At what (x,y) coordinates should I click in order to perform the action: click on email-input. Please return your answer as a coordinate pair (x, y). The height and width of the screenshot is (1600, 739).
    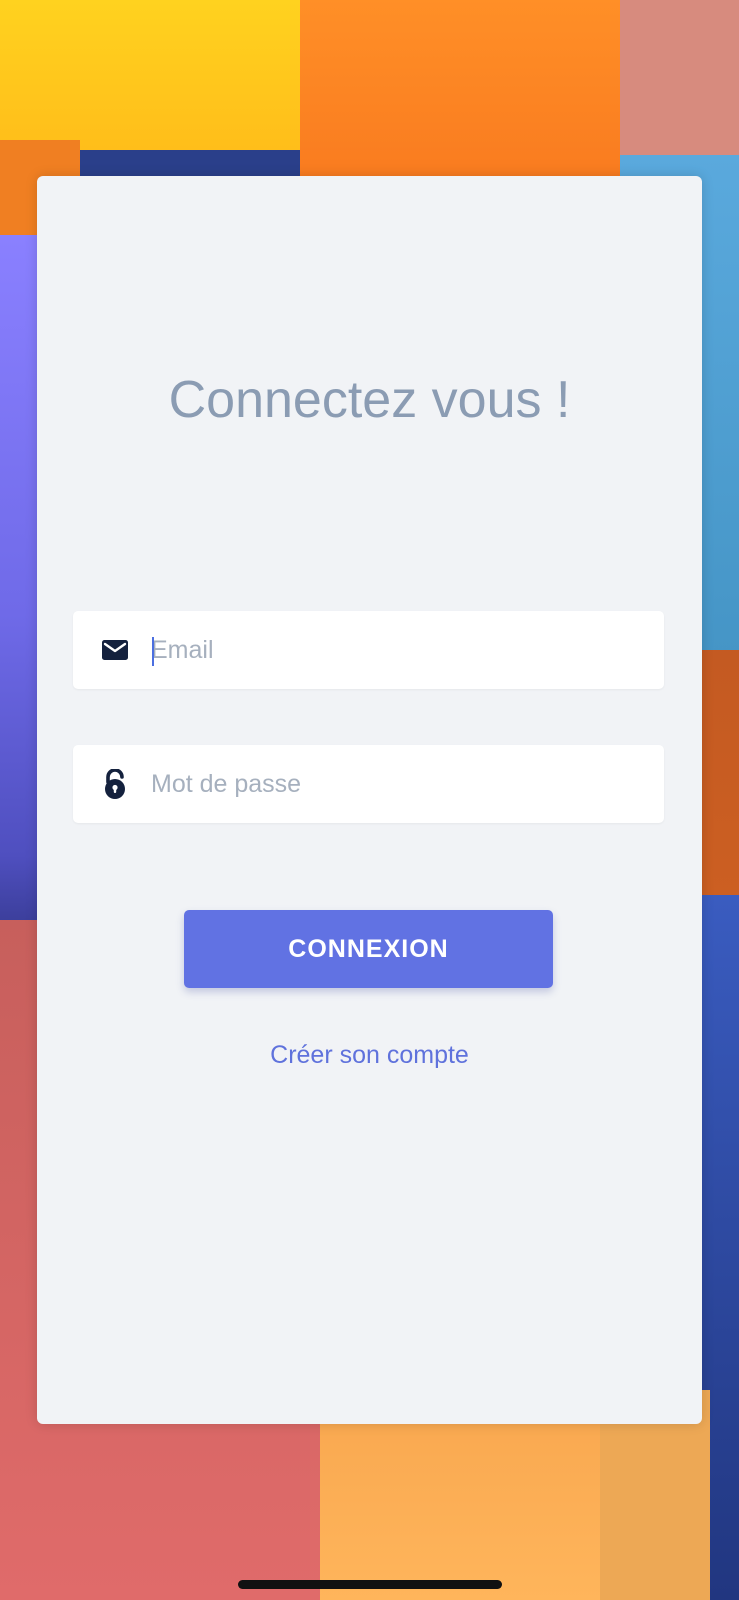
    Looking at the image, I should click on (396, 650).